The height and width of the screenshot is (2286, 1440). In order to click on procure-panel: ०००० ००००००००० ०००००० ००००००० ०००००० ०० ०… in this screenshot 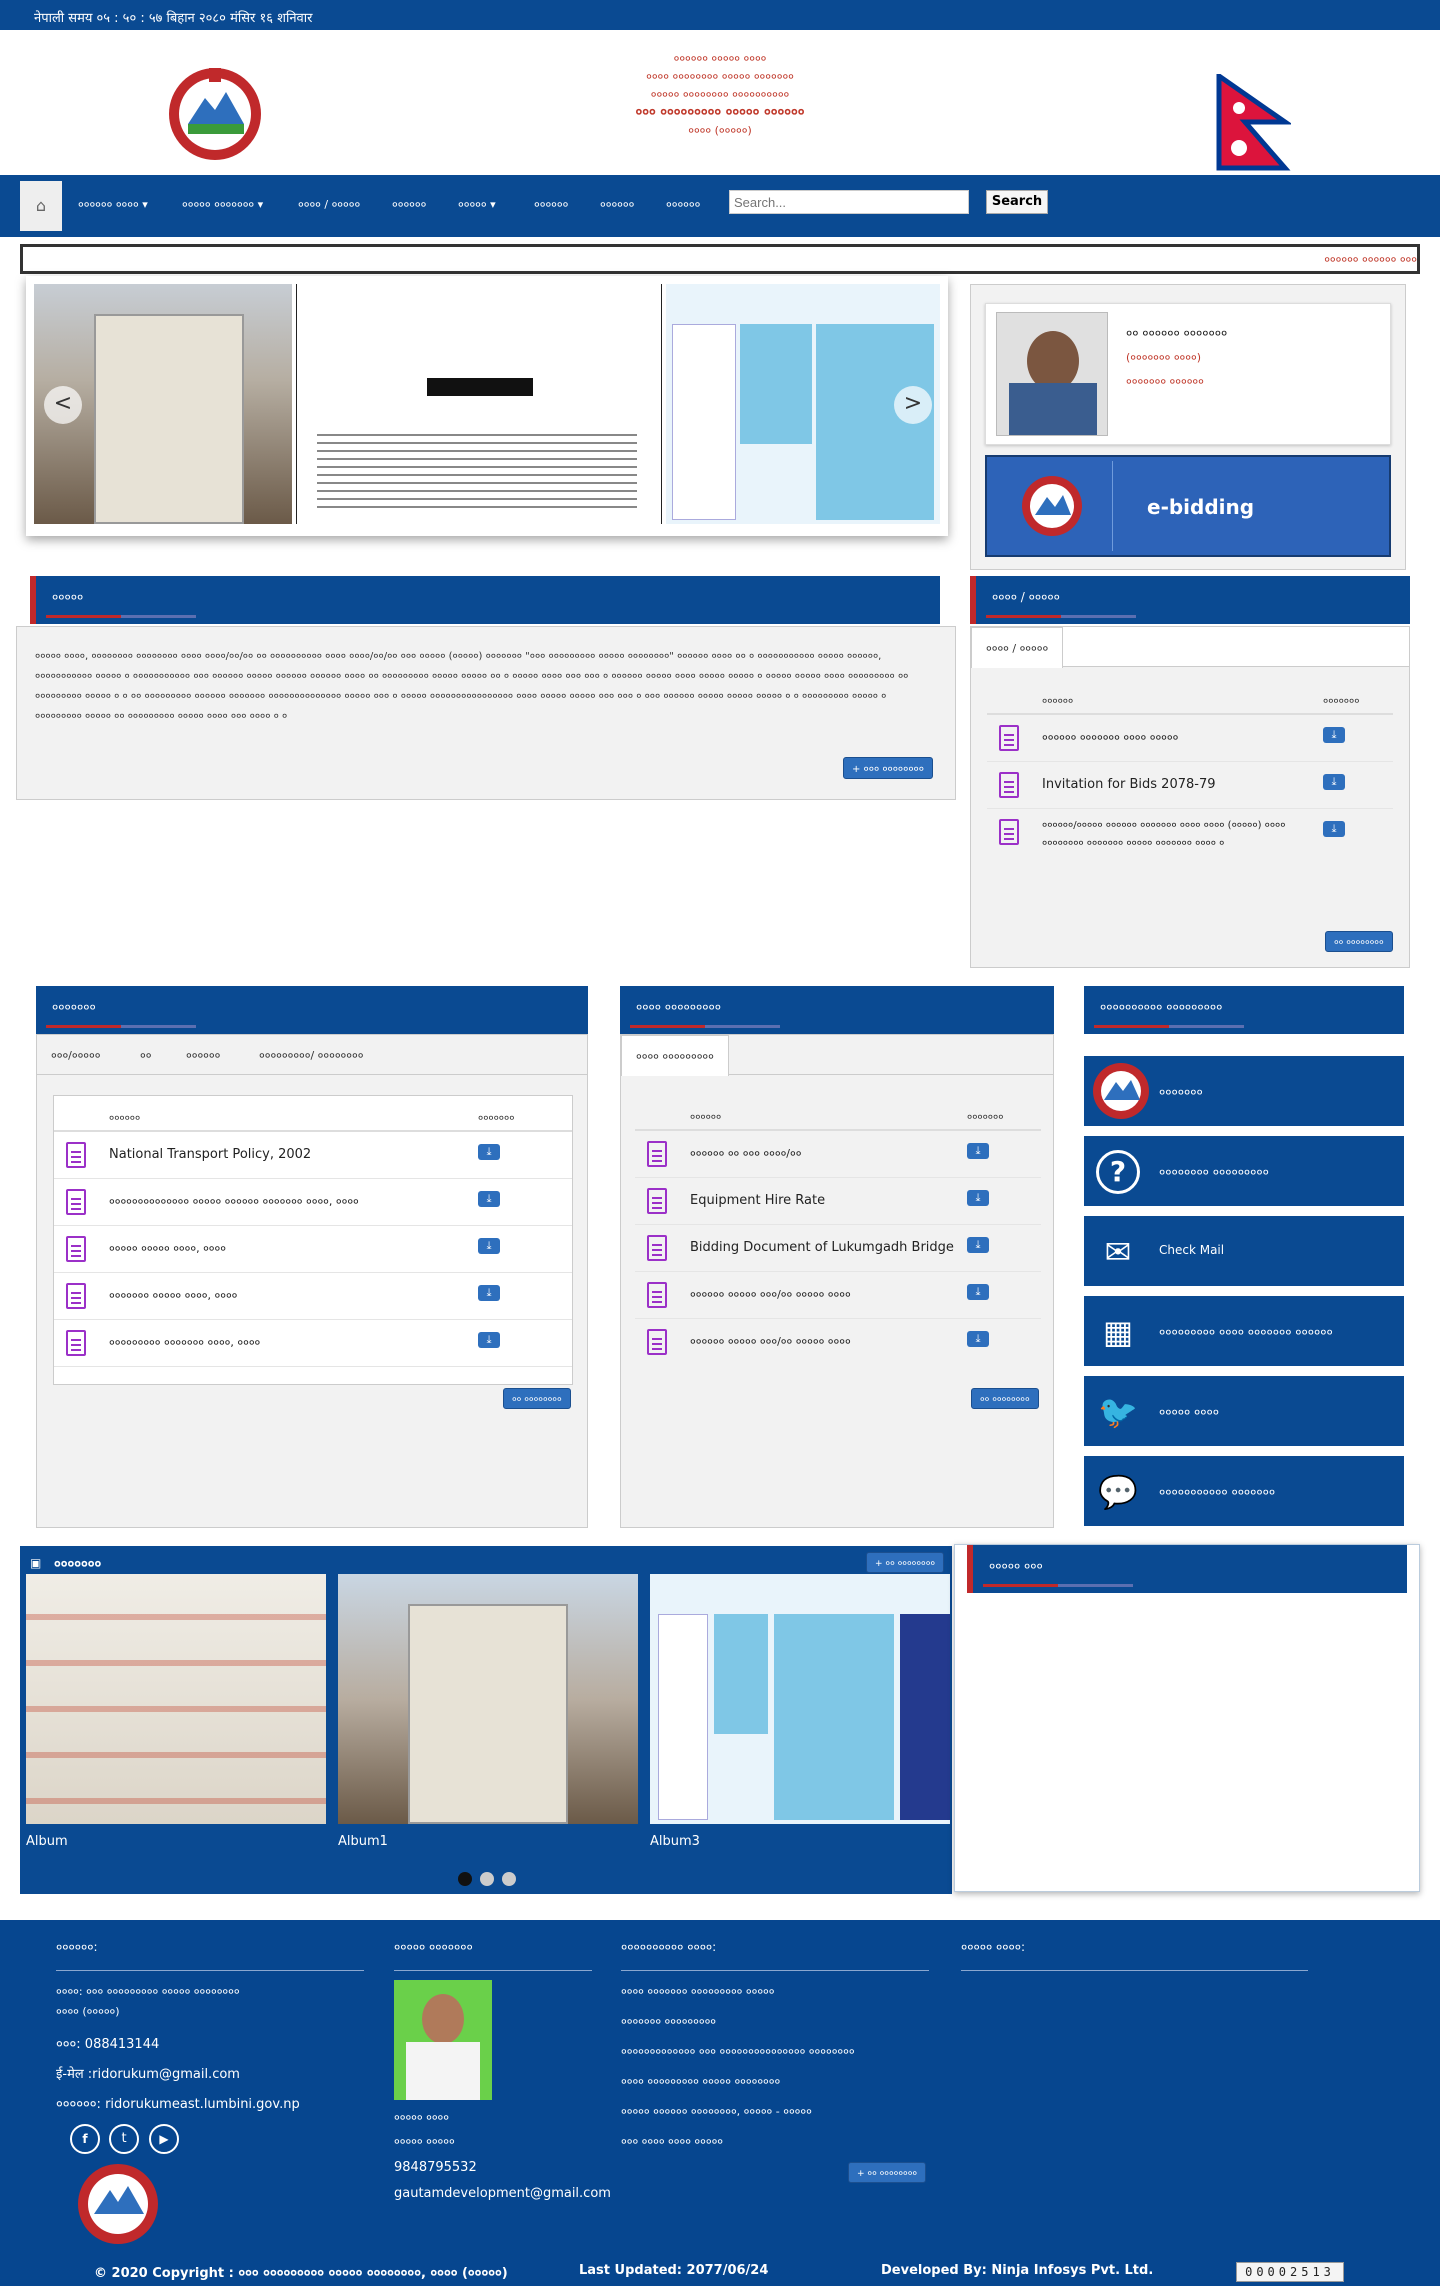, I will do `click(837, 1281)`.